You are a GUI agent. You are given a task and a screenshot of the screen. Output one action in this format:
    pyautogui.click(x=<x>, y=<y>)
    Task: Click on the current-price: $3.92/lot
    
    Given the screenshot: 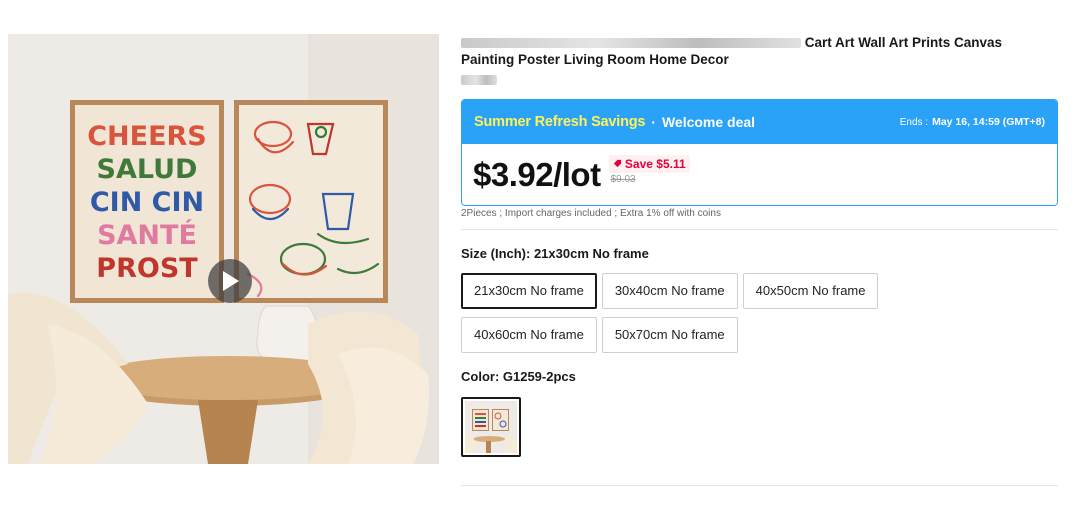 What is the action you would take?
    pyautogui.click(x=537, y=174)
    